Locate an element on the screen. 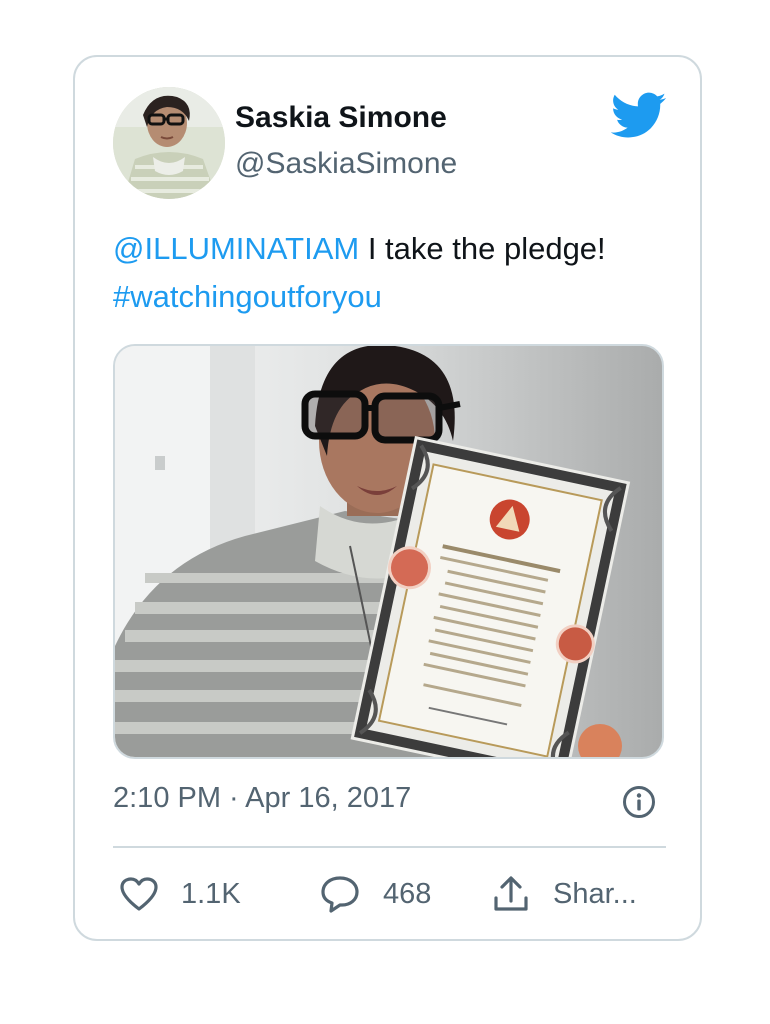 The height and width of the screenshot is (1024, 770). share-upload-icon is located at coordinates (511, 893).